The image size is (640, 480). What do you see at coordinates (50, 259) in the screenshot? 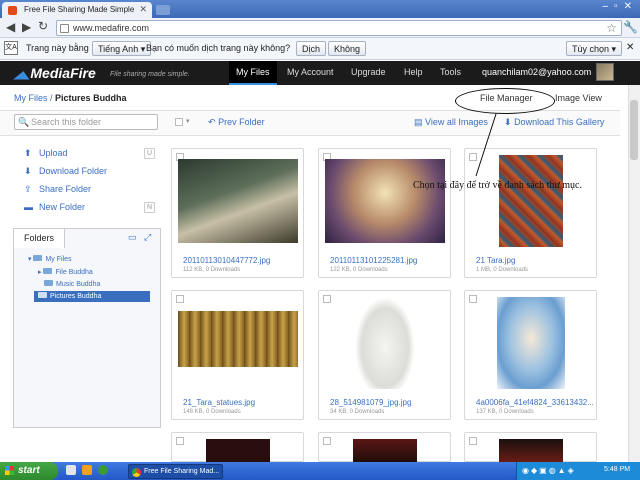
I see `tree-item-my-files: ▾ My Files` at bounding box center [50, 259].